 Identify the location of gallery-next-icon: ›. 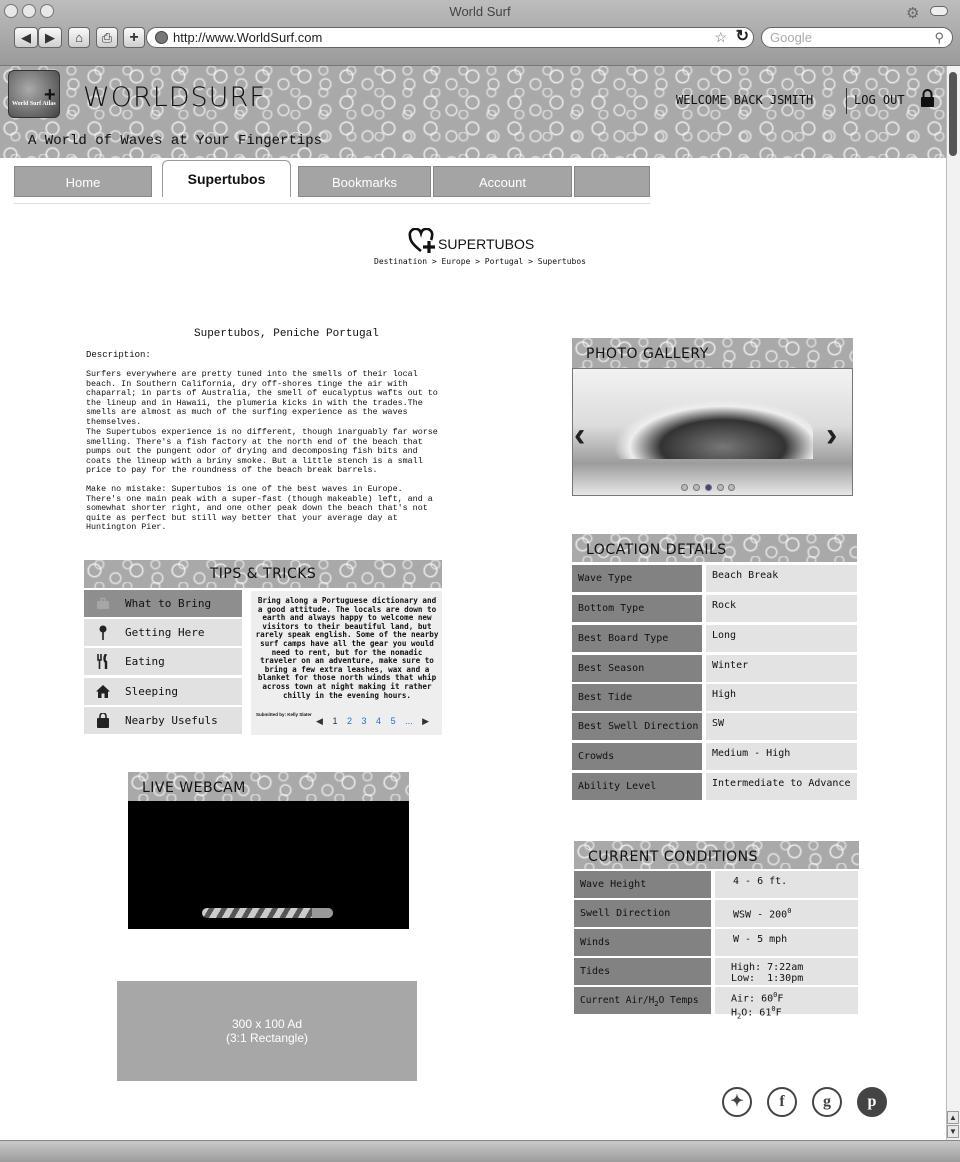
(831, 435).